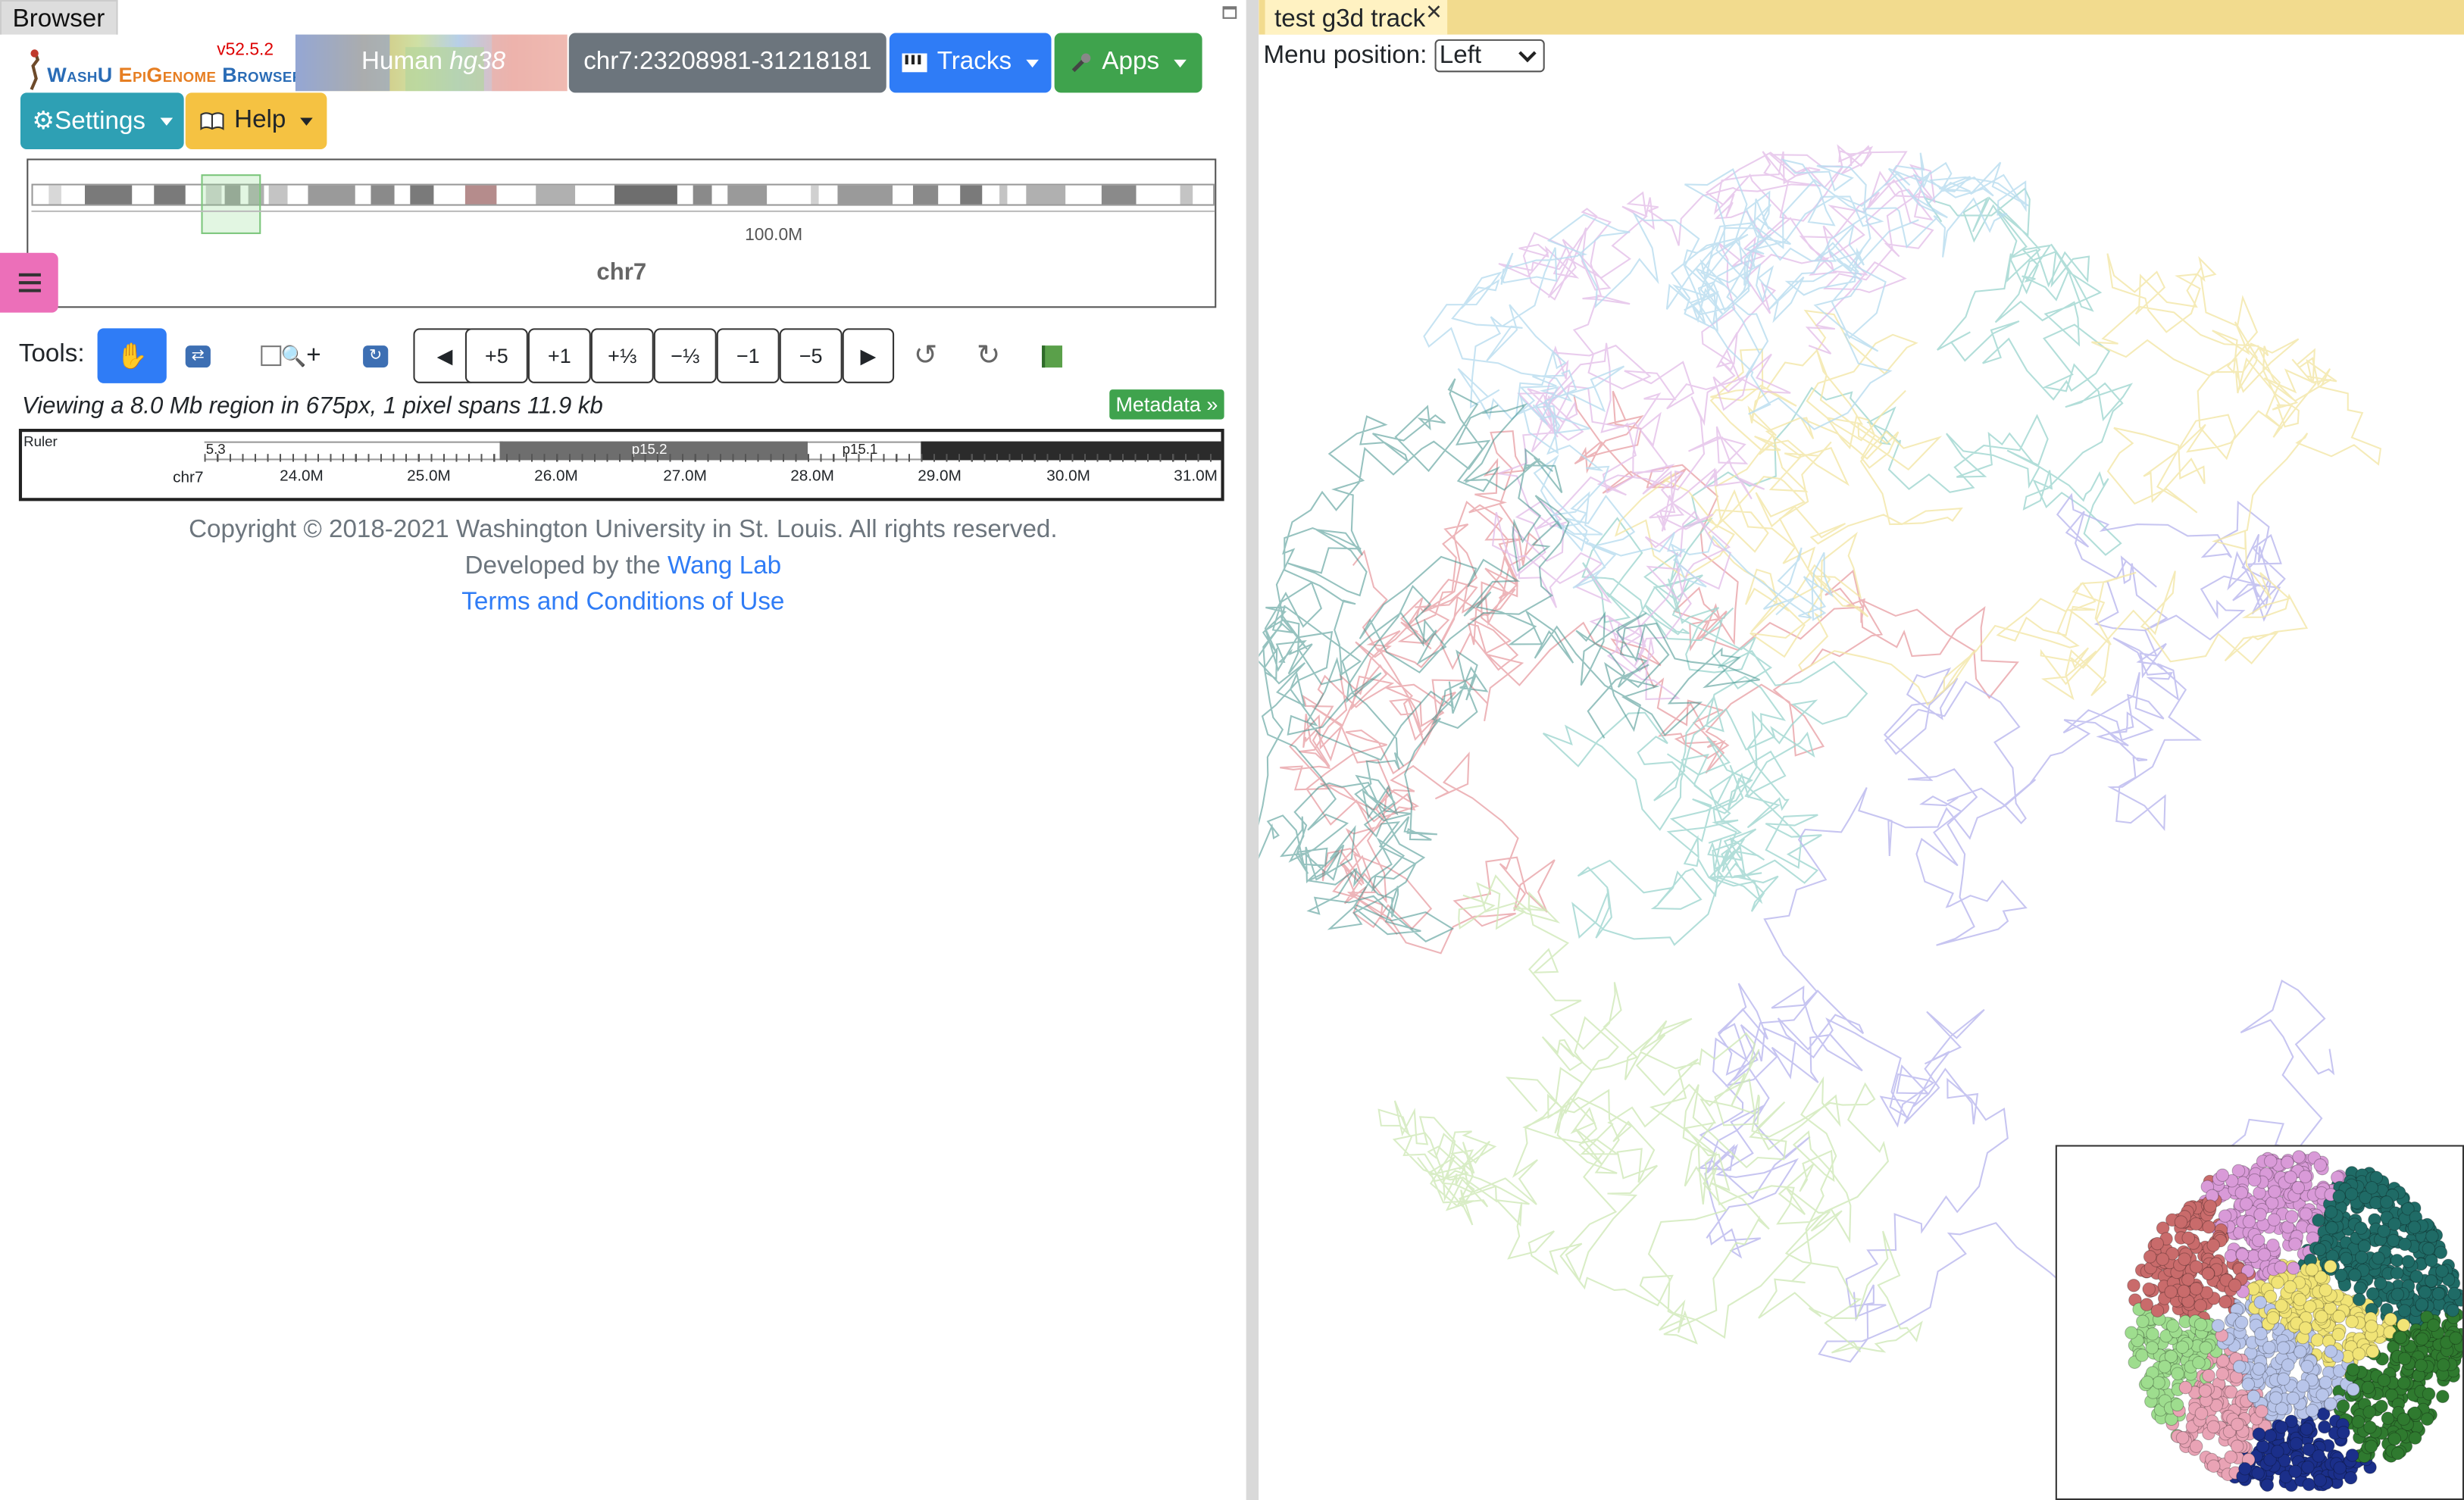 This screenshot has width=2464, height=1500. Describe the element at coordinates (401, 62) in the screenshot. I see `genome-species: Human` at that location.